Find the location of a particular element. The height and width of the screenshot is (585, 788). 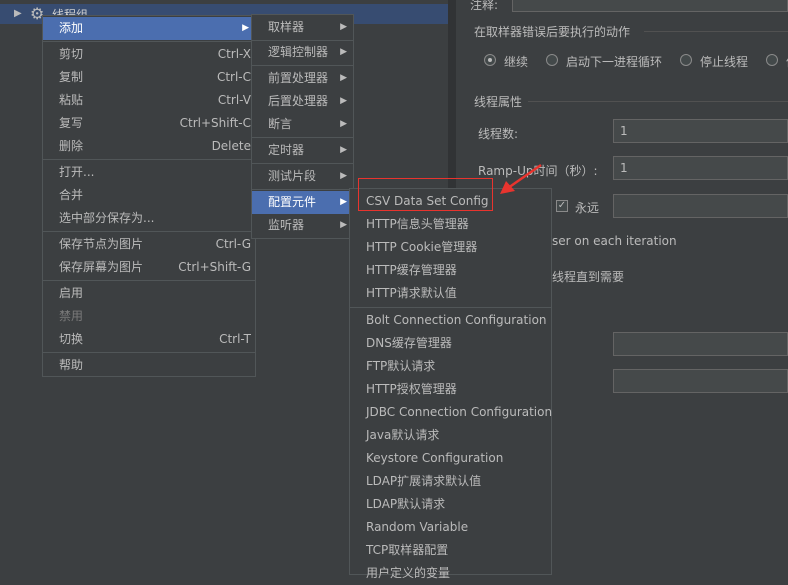

menu-item-label: 逻辑控制器 is located at coordinates (298, 52).